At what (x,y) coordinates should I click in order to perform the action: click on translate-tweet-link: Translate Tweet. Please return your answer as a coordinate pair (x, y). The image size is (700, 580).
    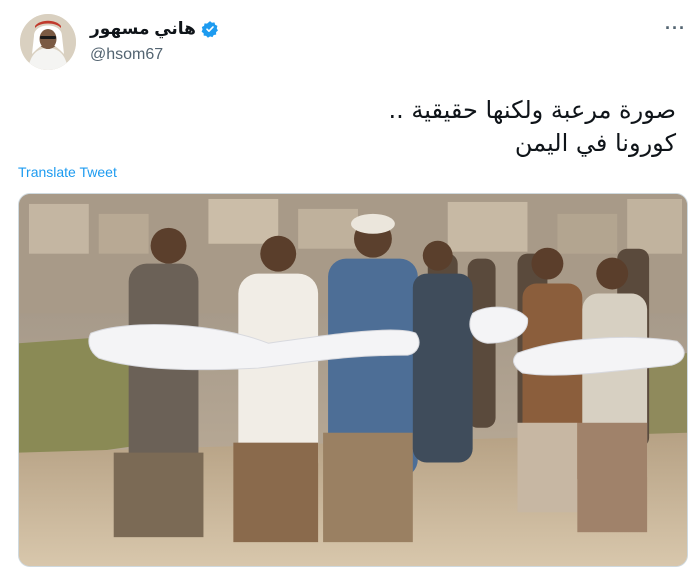
    Looking at the image, I should click on (67, 172).